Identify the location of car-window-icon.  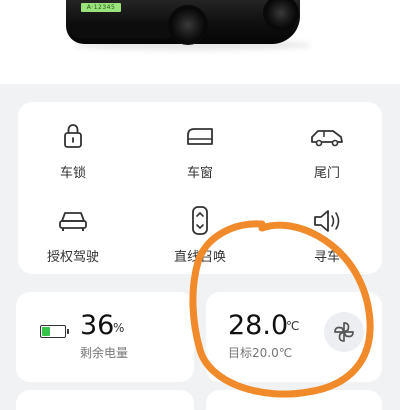
(200, 136).